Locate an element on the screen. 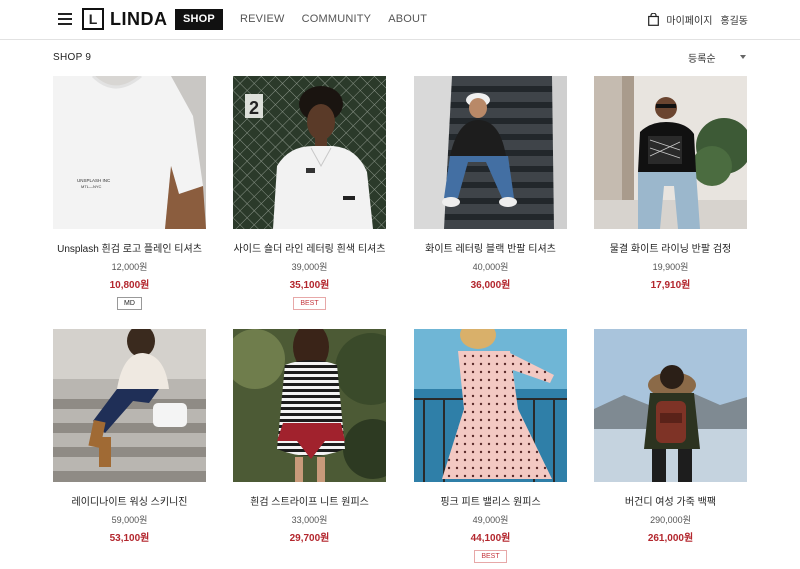 The width and height of the screenshot is (800, 569). nav-review: REVIEW is located at coordinates (262, 19).